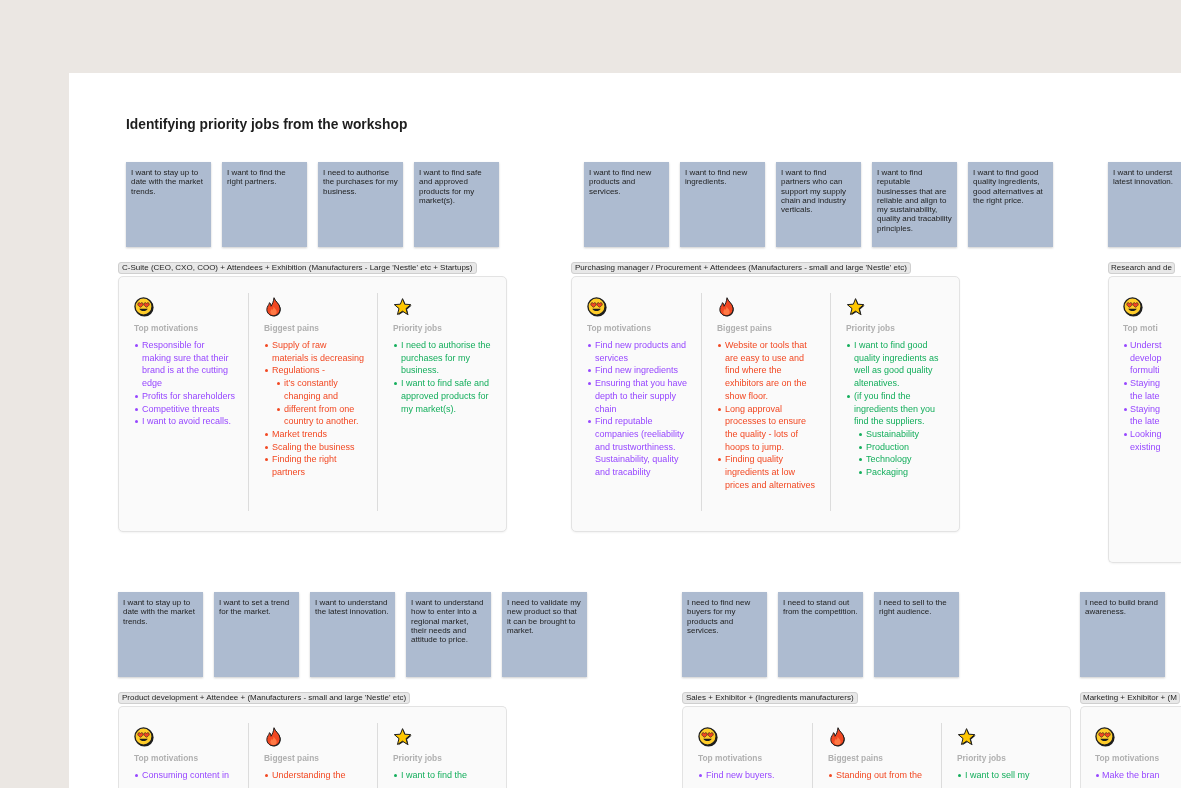 This screenshot has width=1181, height=788. Describe the element at coordinates (360, 204) in the screenshot. I see `sticky-note: I need to authorise the purchases for my business.` at that location.